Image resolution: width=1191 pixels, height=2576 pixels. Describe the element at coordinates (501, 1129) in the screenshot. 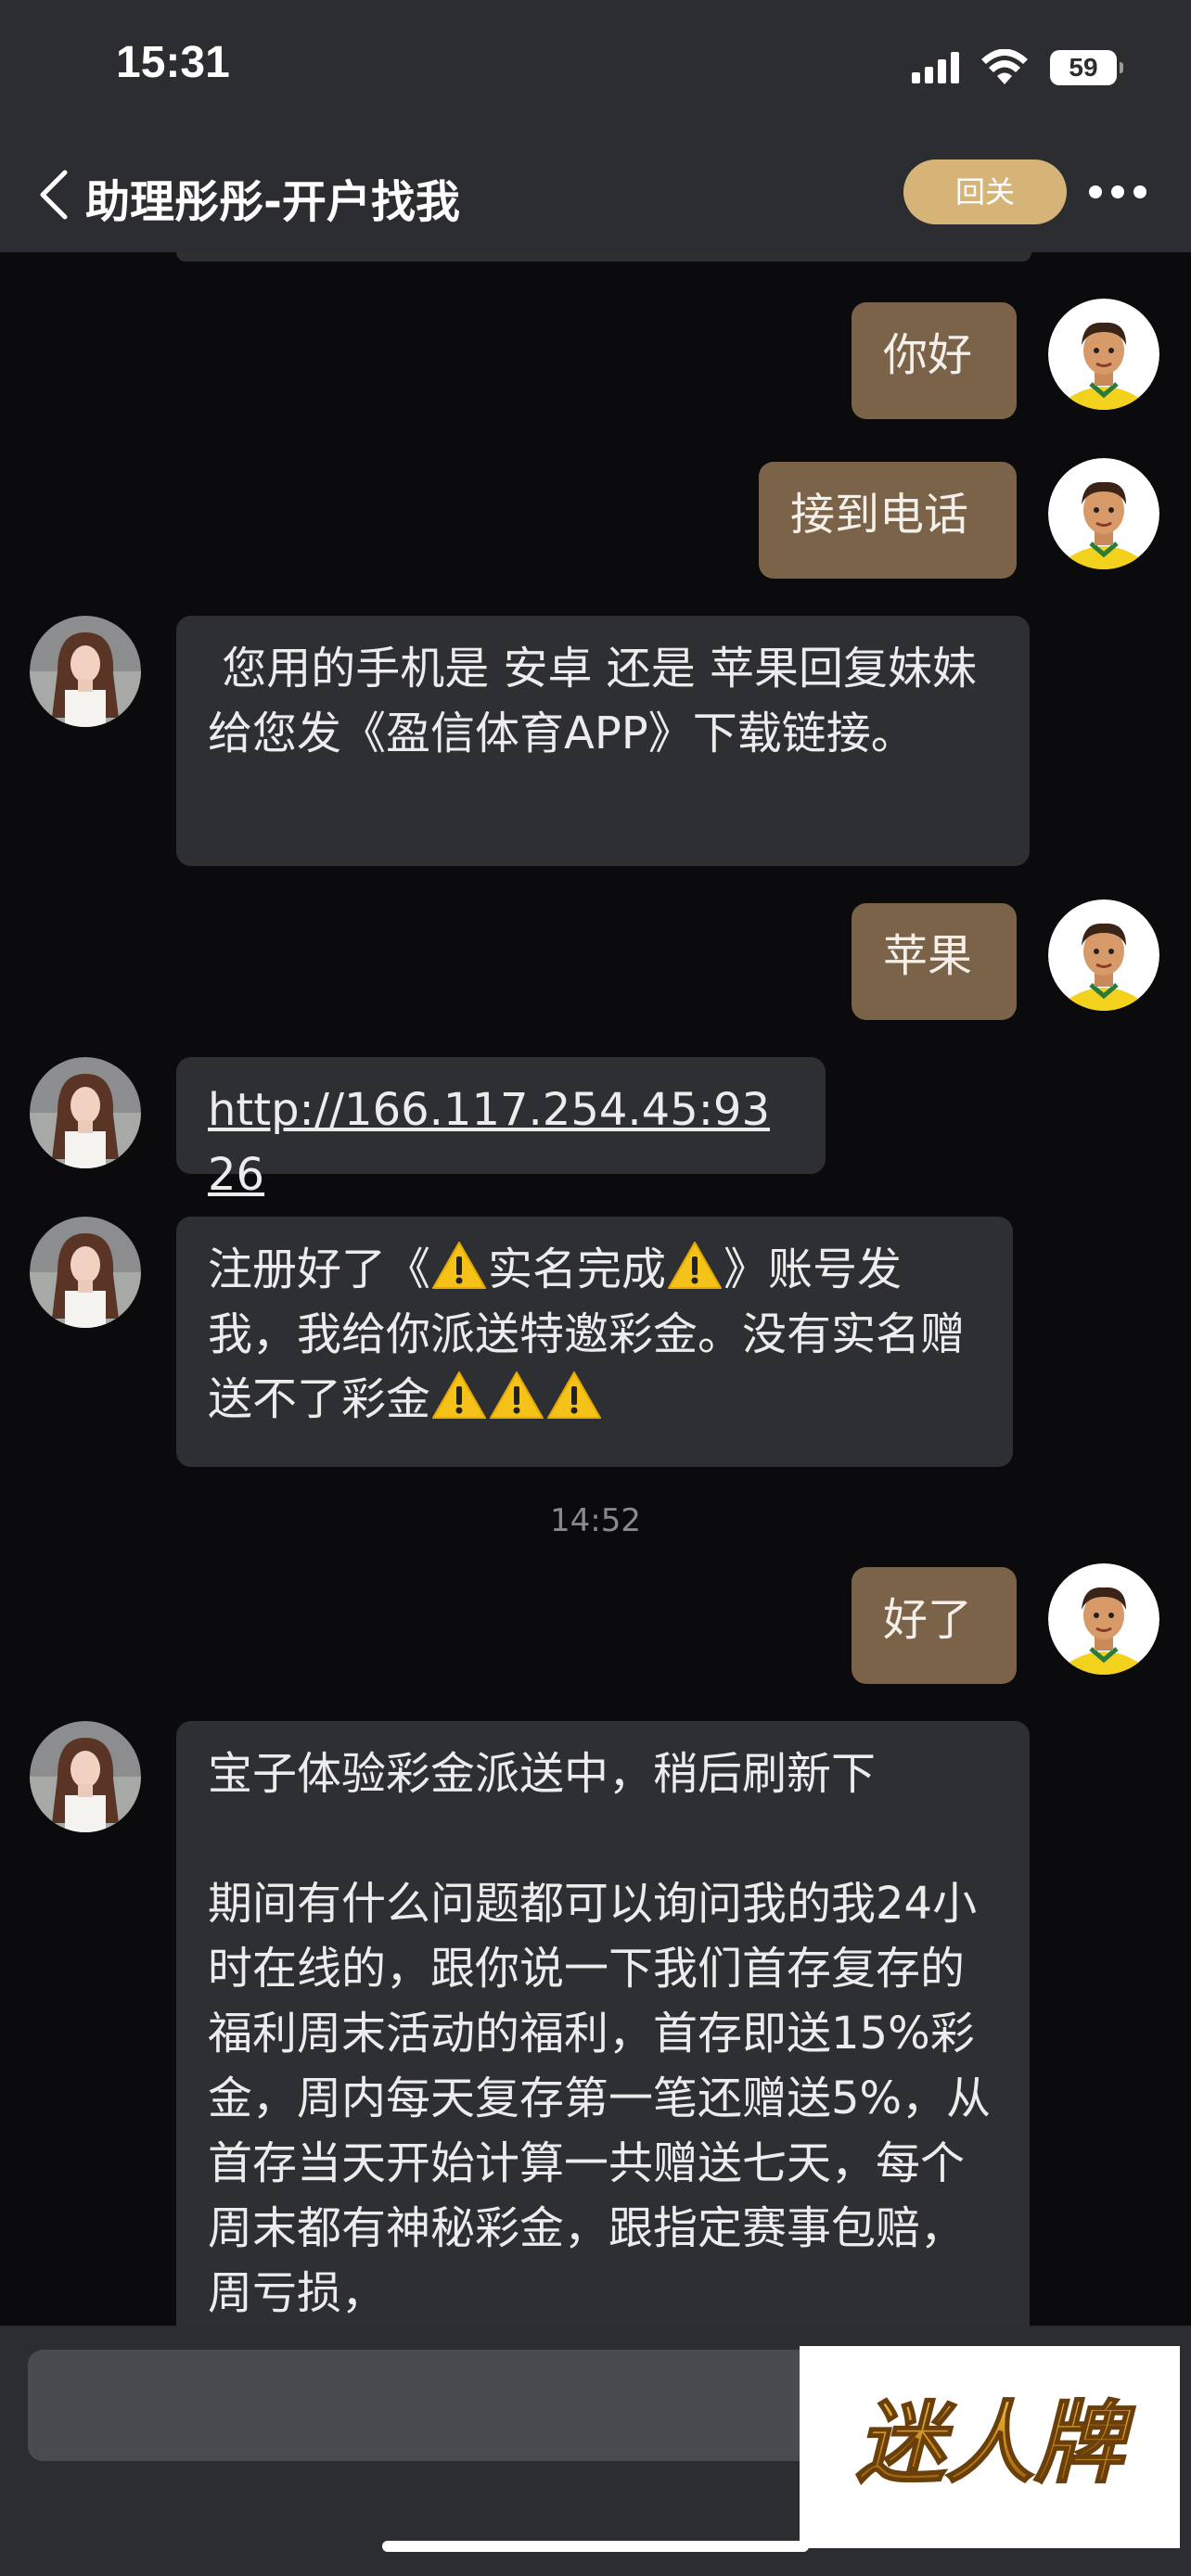

I see `message-link: http://166.117.254.45:9326` at that location.